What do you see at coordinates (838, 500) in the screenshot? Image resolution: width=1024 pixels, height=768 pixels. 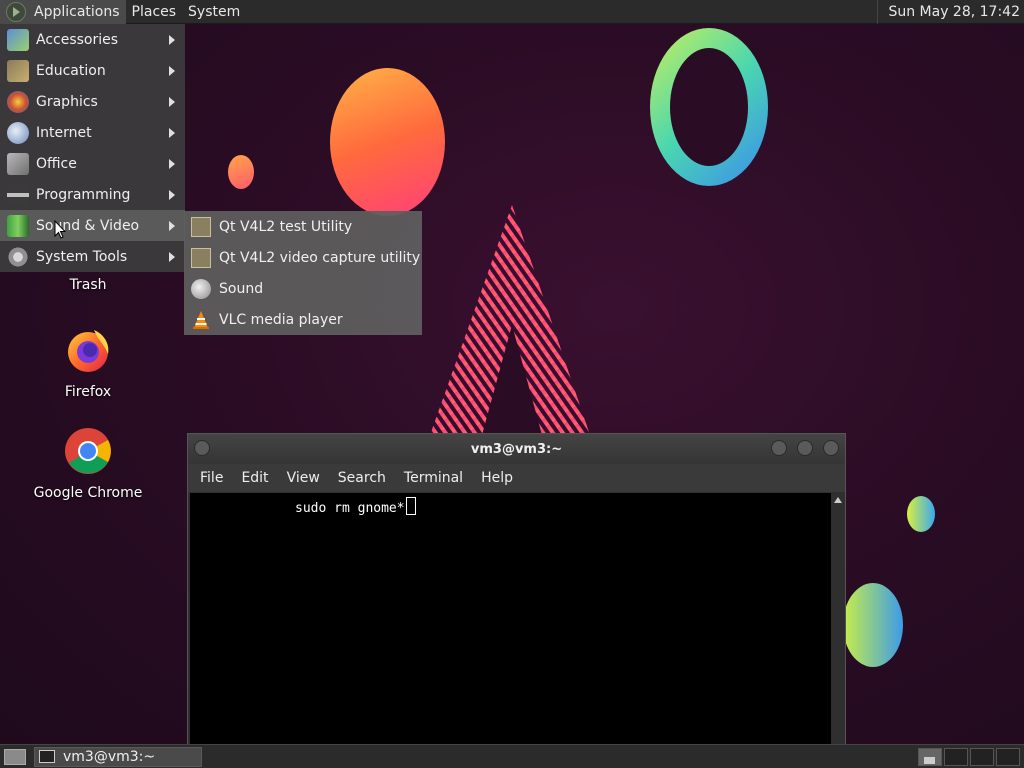 I see `scroll-up-arrow-icon` at bounding box center [838, 500].